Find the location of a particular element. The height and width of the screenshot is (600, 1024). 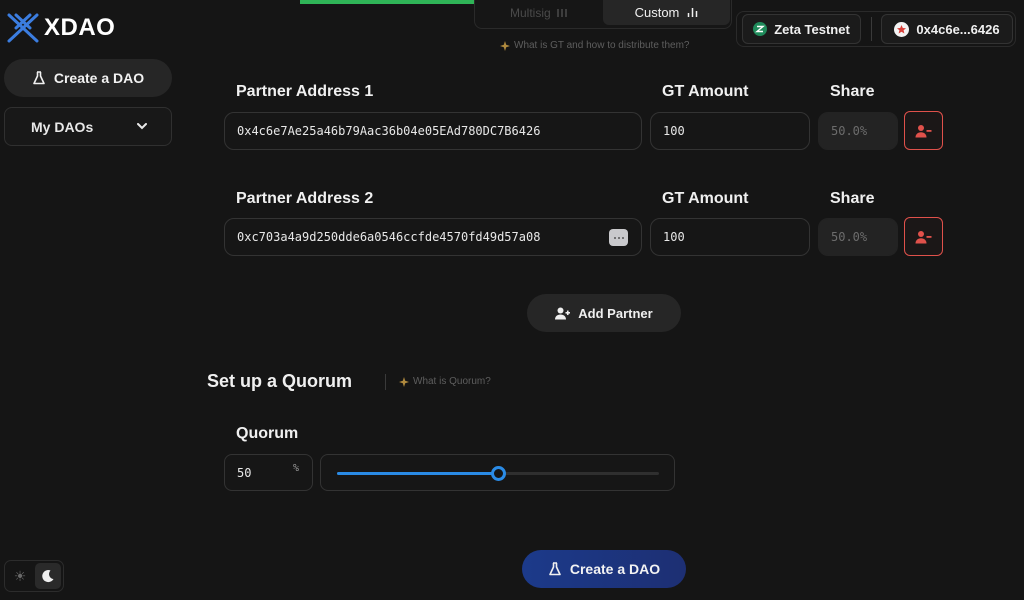

partner-1-share-label: Share is located at coordinates (852, 91).